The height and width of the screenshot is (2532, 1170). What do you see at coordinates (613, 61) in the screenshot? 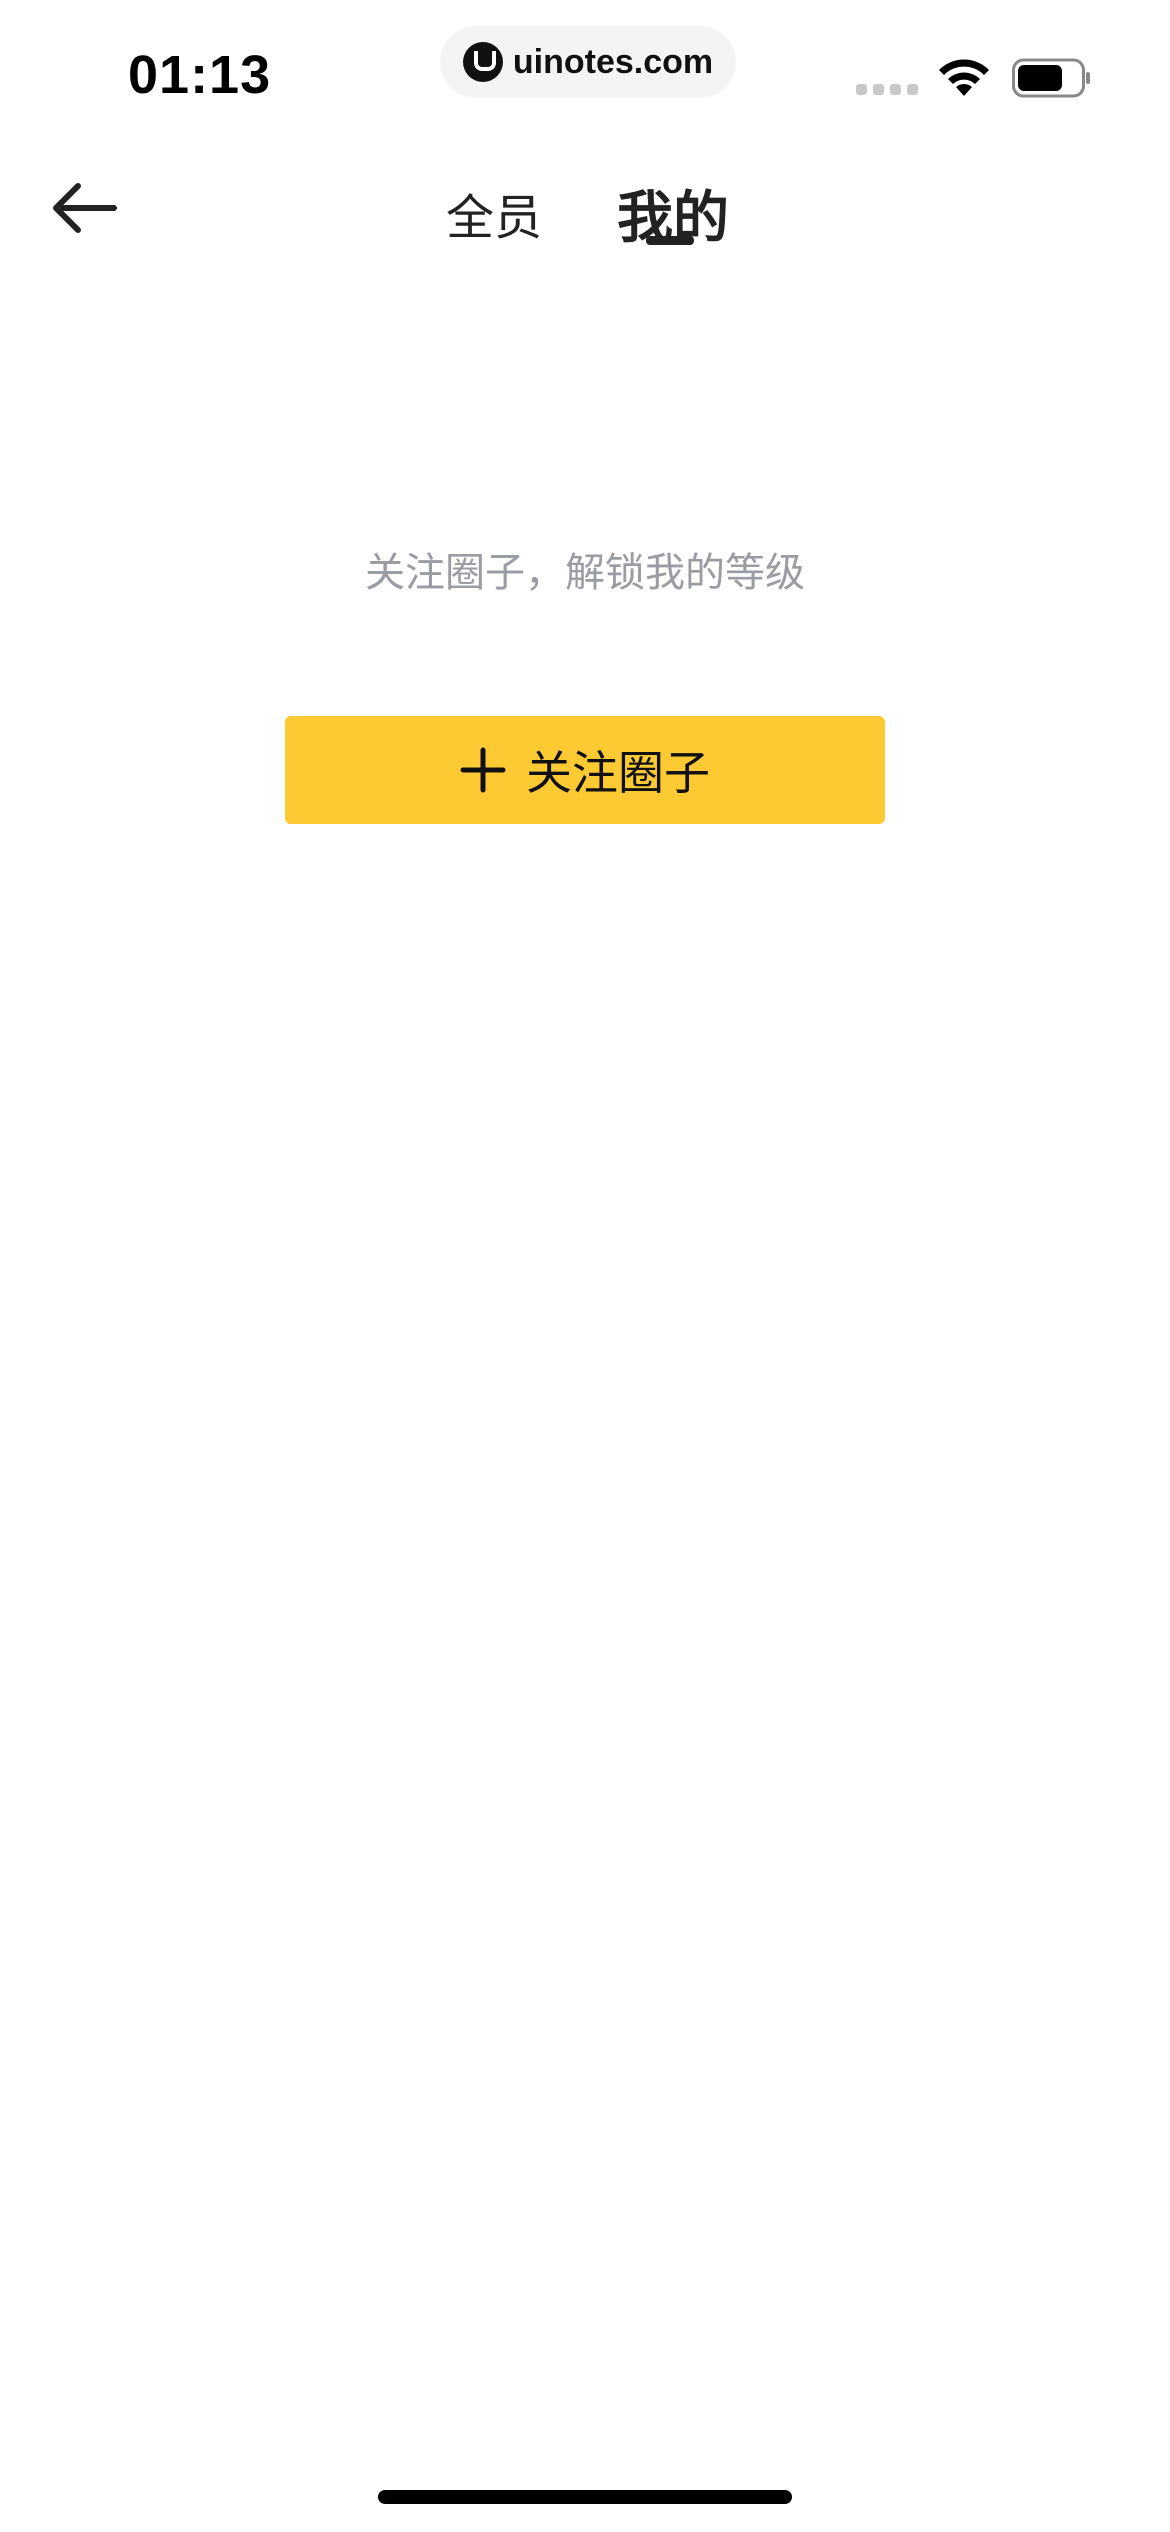
I see `url-text: uinotes.com` at bounding box center [613, 61].